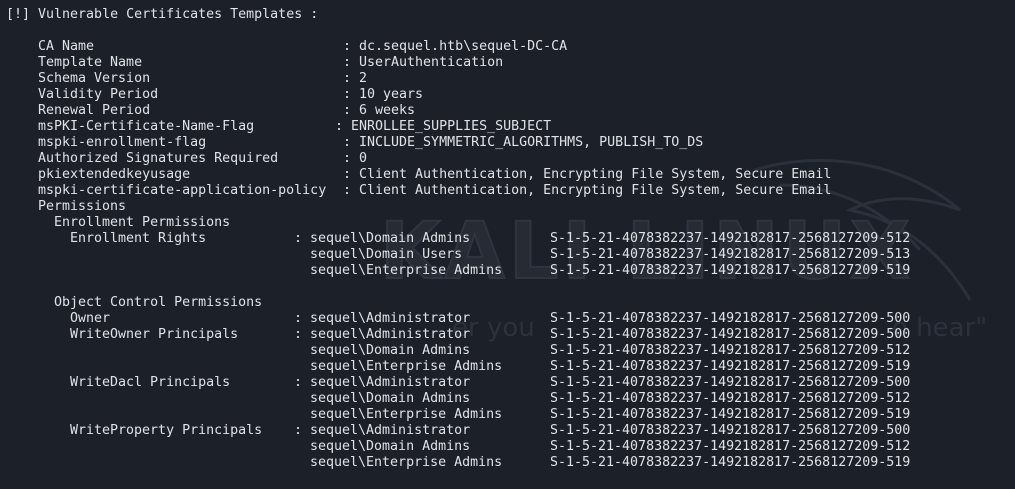 Image resolution: width=1015 pixels, height=489 pixels. I want to click on field-label: Authorized Signatures Required, so click(158, 158).